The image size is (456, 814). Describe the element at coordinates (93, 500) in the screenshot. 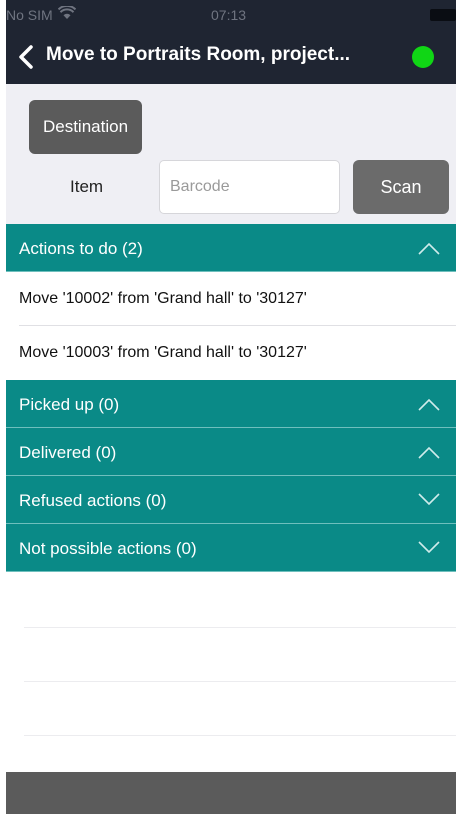

I see `section-title: Refused actions (0)` at that location.